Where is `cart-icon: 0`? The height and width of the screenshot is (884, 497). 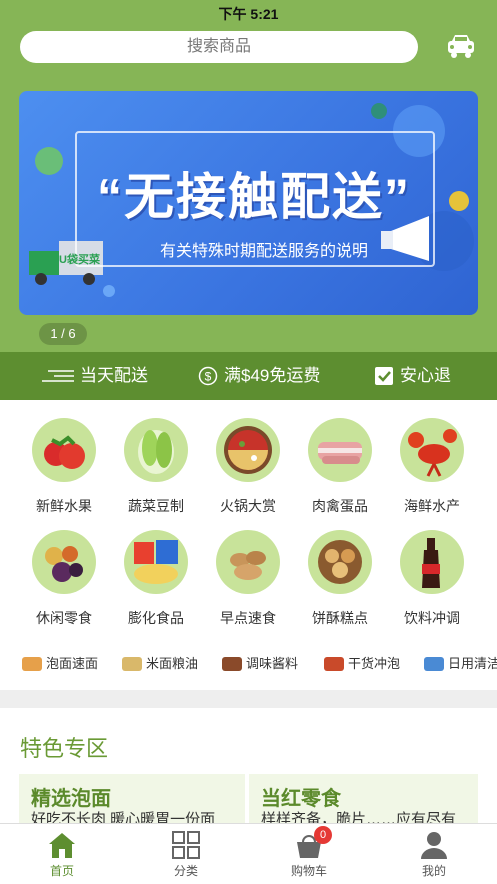
cart-icon: 0 is located at coordinates (313, 843).